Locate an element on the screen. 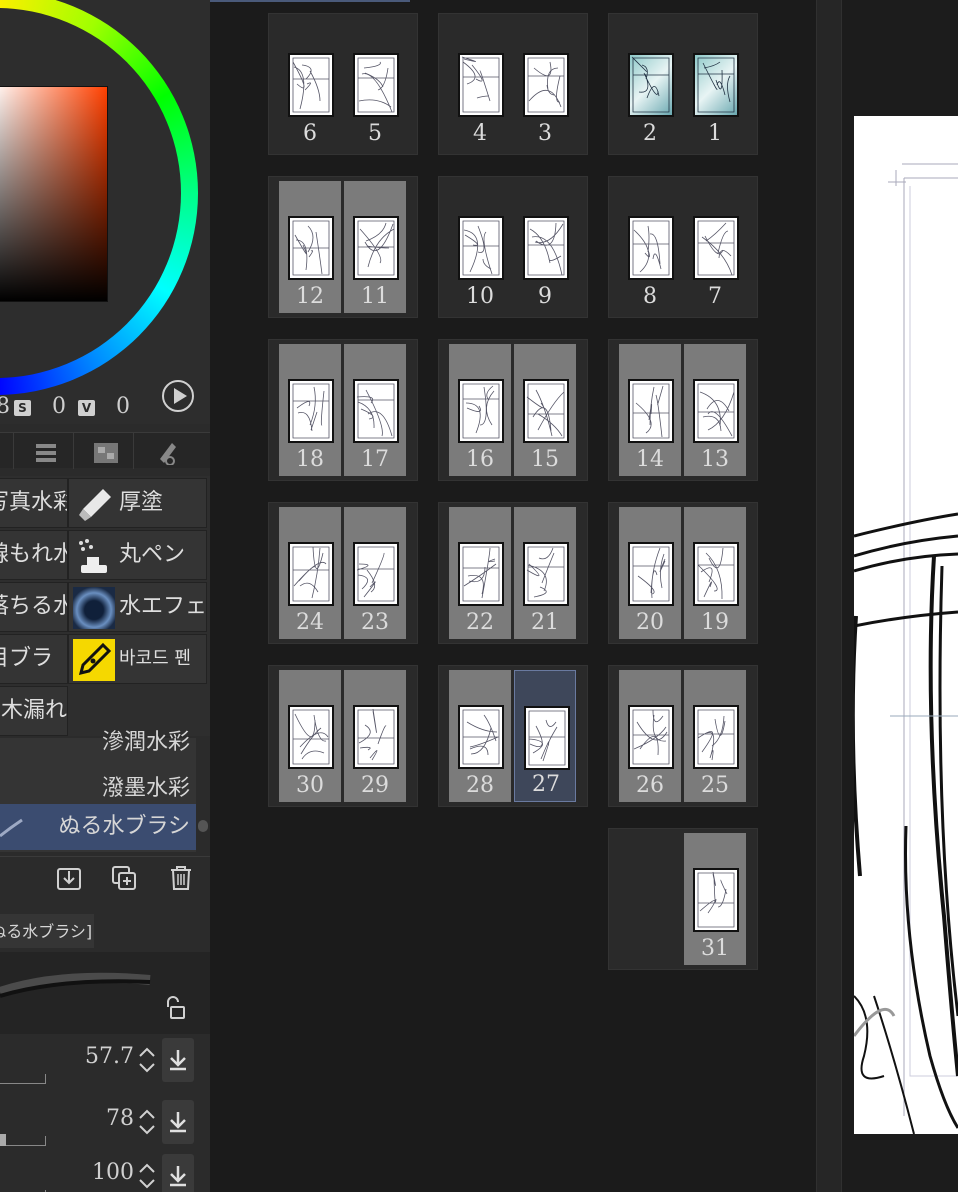  page-thumbnail: 30 is located at coordinates (310, 736).